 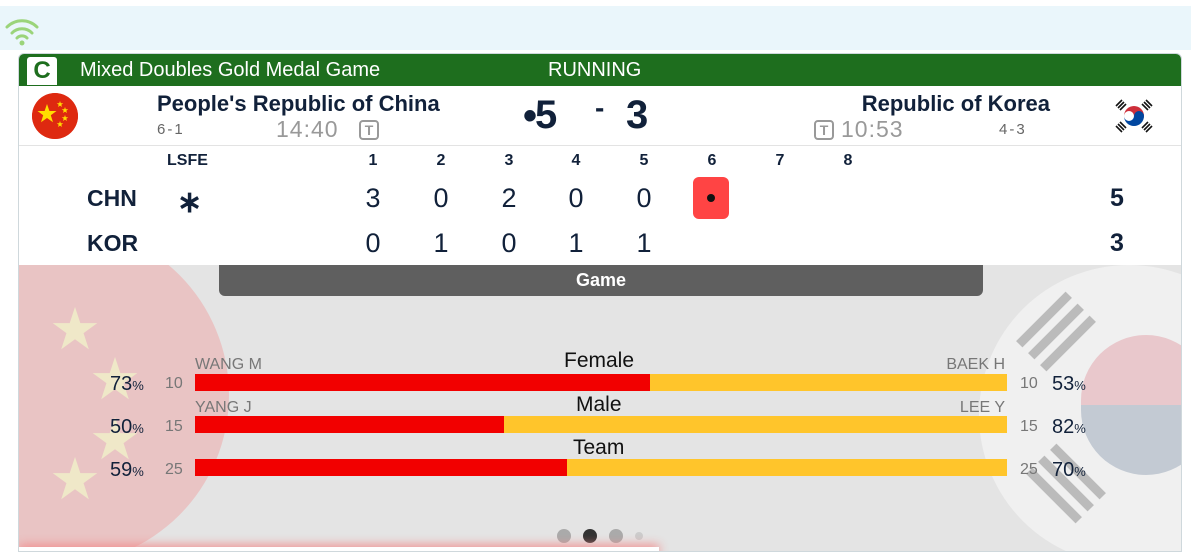 What do you see at coordinates (187, 160) in the screenshot?
I see `lsfe-header: LSFE` at bounding box center [187, 160].